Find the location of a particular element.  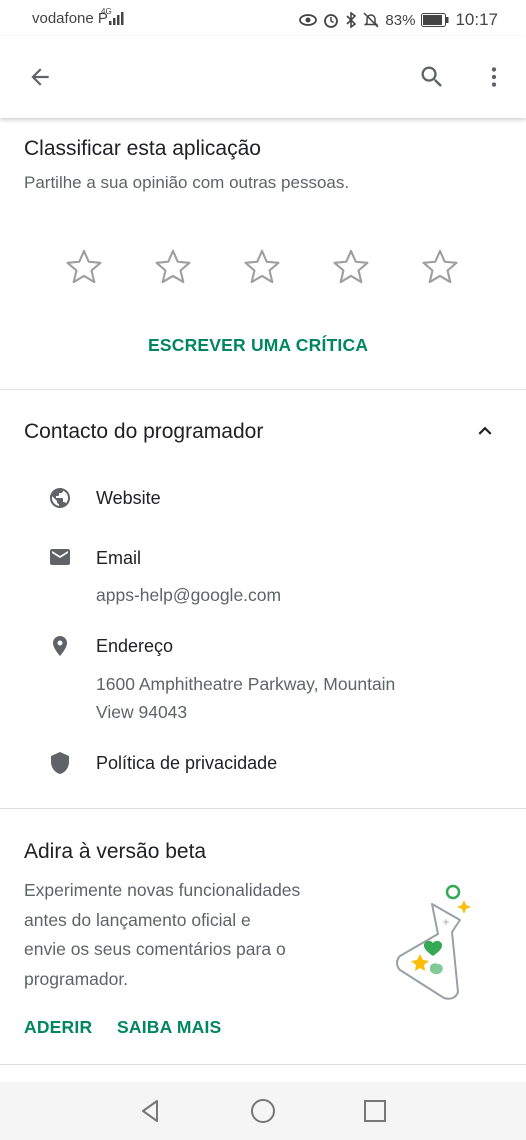

privacy-policy-link: Política de privacidade is located at coordinates (186, 763).